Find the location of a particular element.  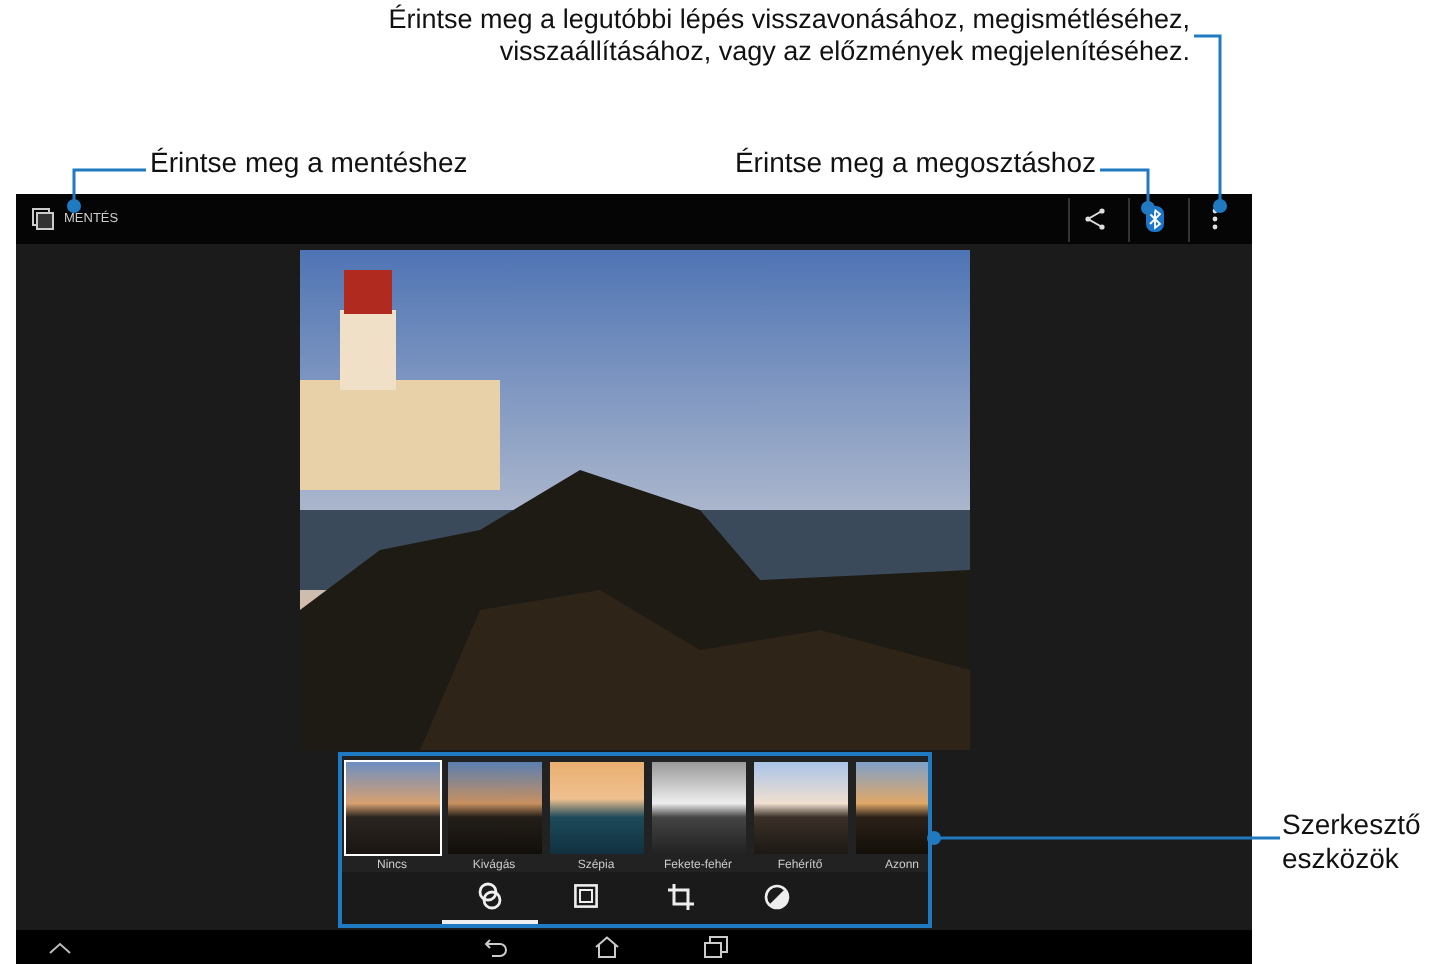

share-callout-text: Érintse meg a megosztáshoz is located at coordinates (915, 162).